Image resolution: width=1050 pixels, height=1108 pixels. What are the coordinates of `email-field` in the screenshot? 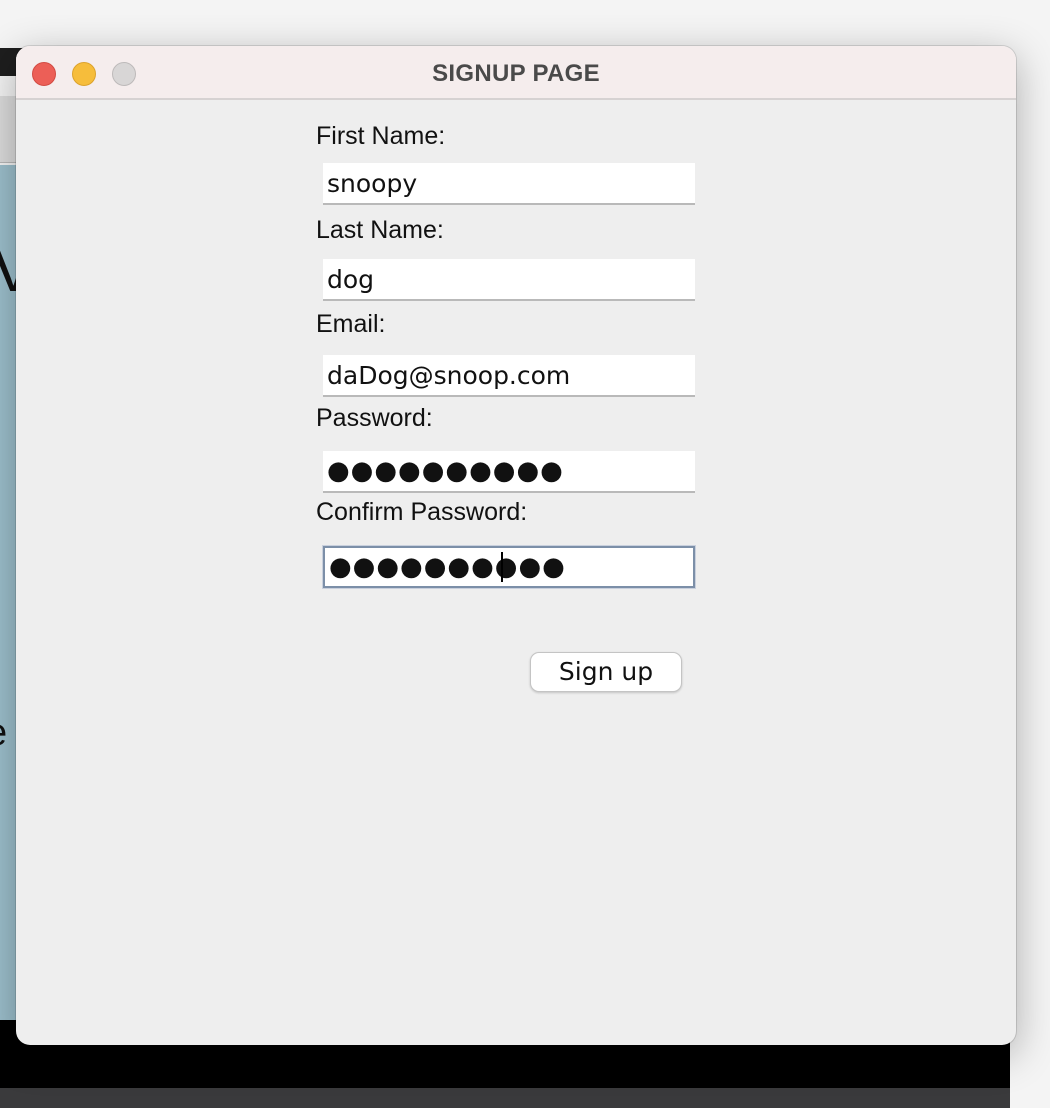 It's located at (509, 376).